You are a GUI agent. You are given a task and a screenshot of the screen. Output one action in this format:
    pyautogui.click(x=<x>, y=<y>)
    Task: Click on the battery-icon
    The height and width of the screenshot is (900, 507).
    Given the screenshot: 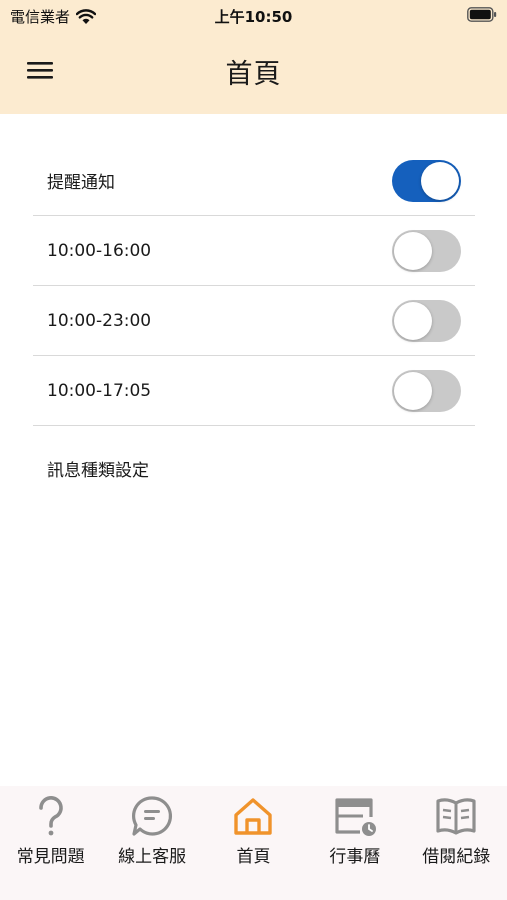 What is the action you would take?
    pyautogui.click(x=482, y=14)
    